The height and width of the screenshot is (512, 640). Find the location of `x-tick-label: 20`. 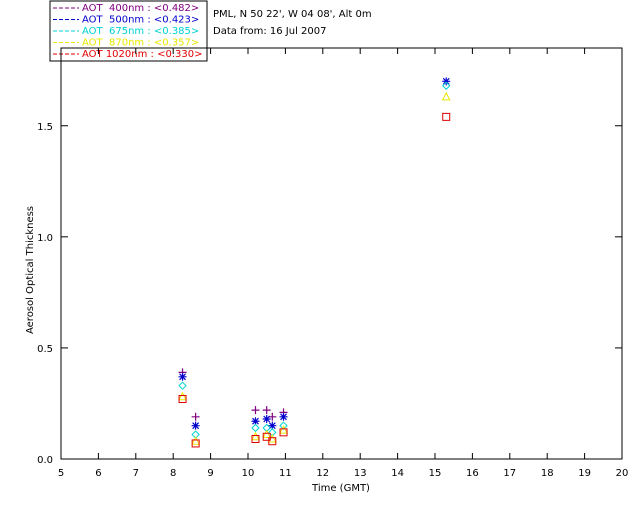

x-tick-label: 20 is located at coordinates (622, 473).